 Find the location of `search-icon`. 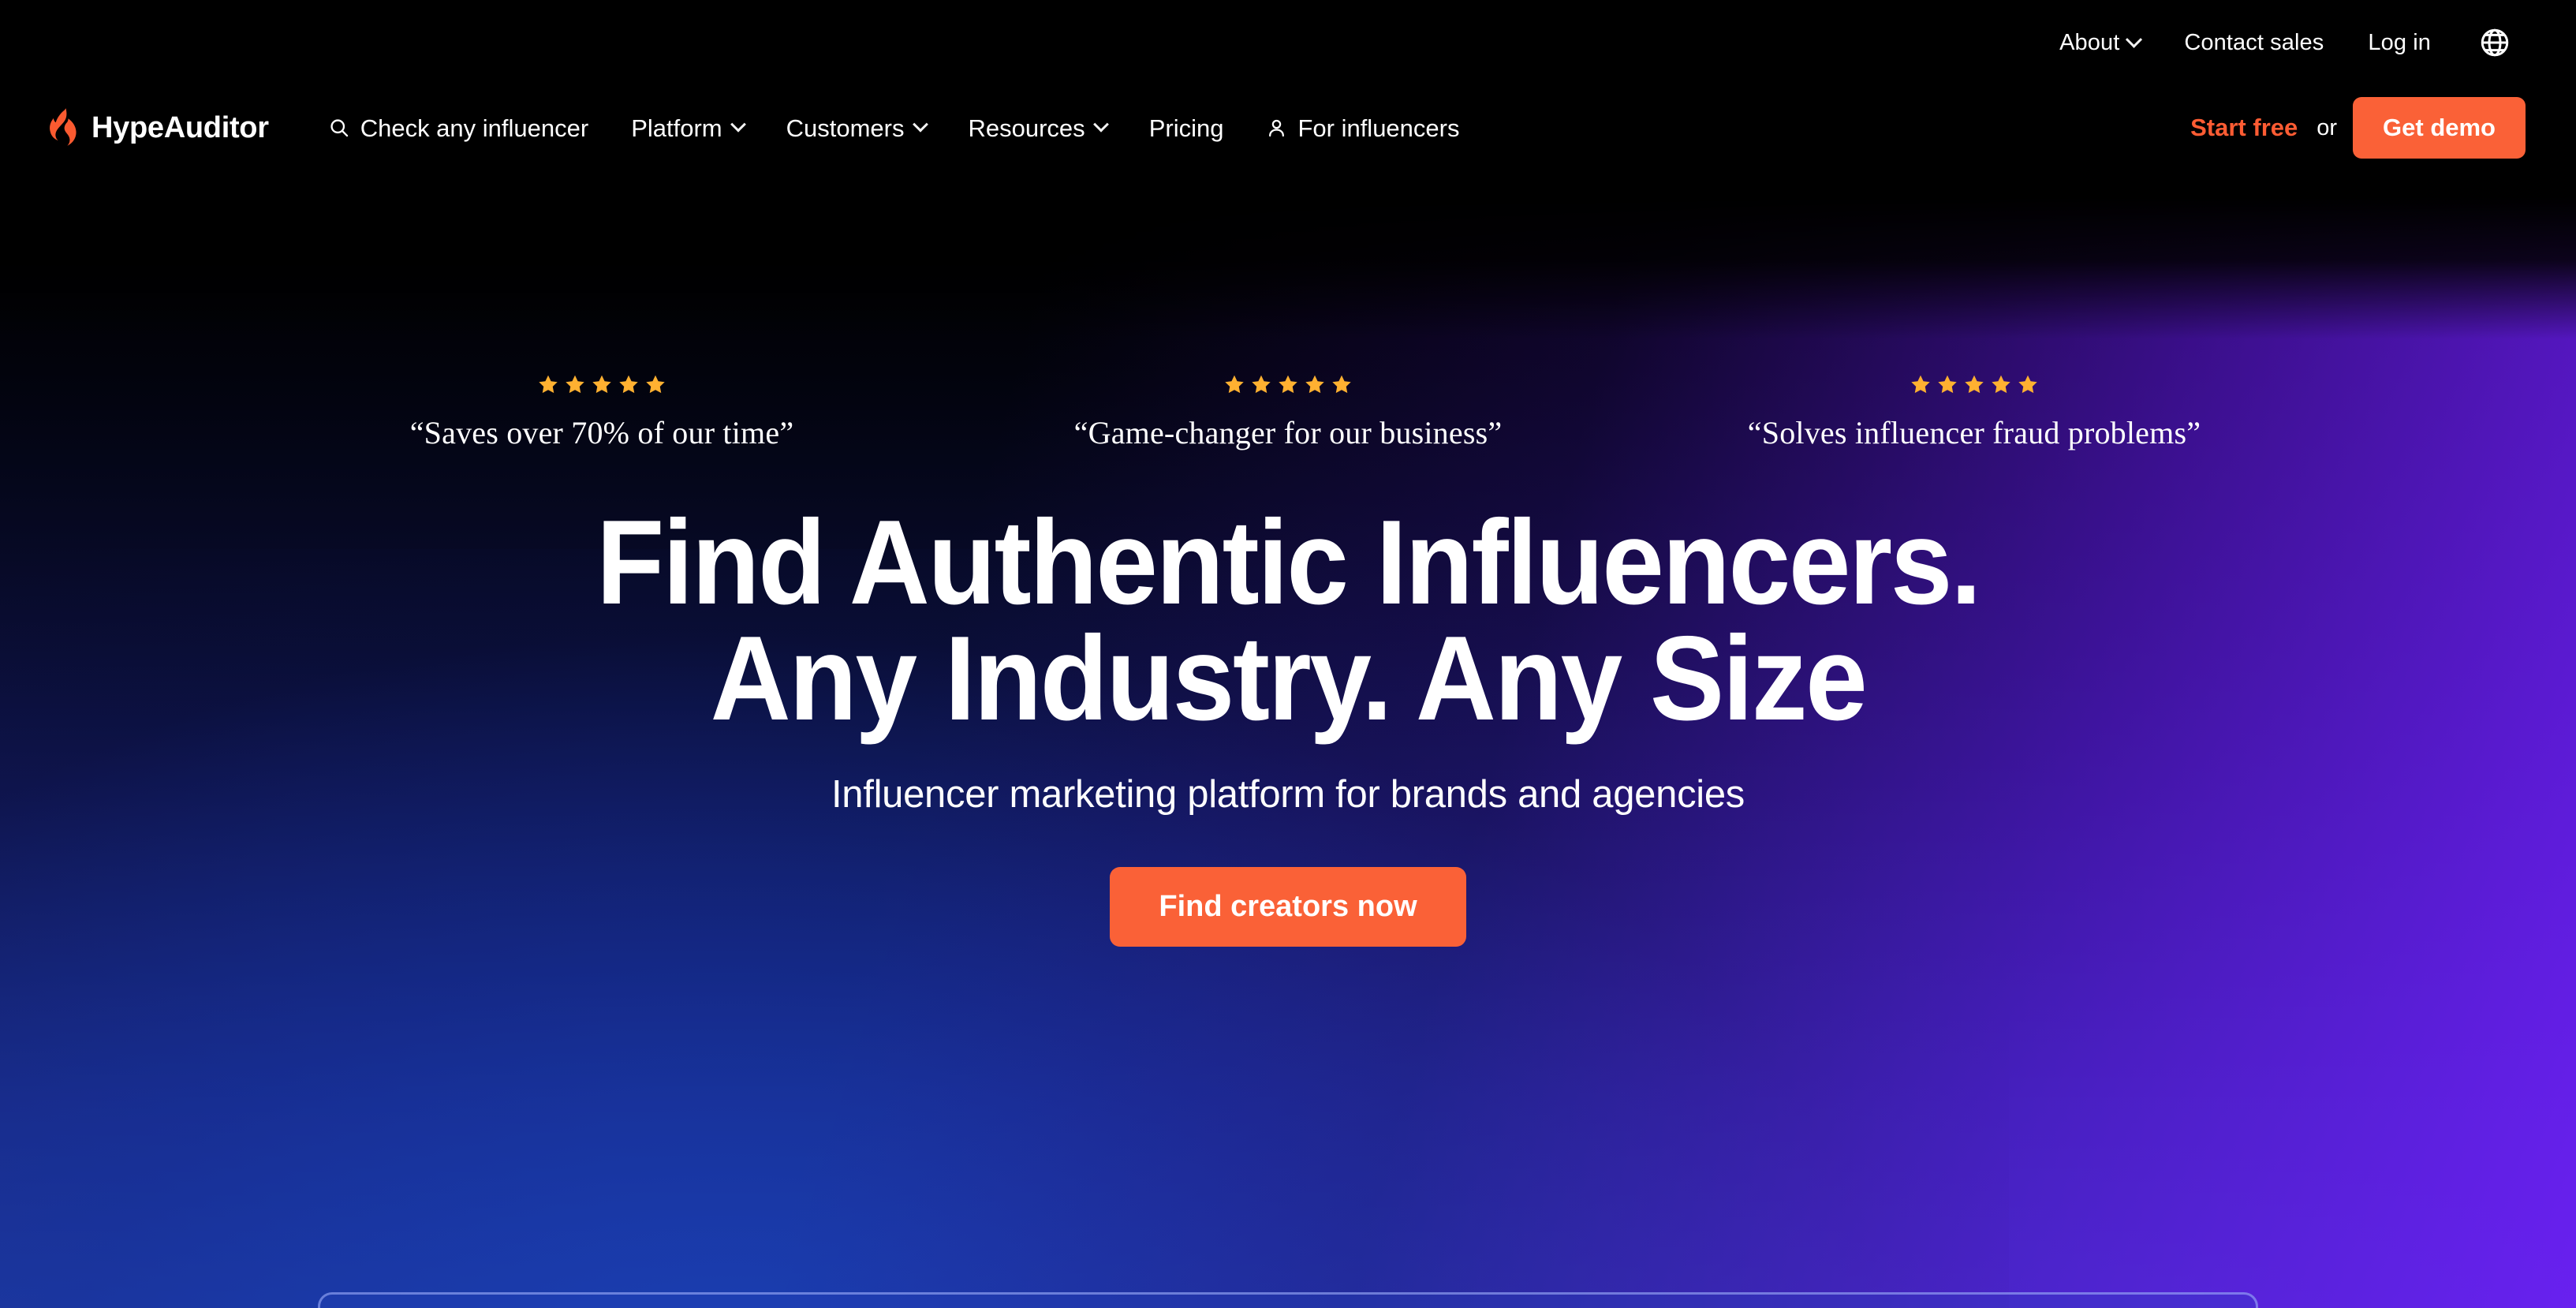

search-icon is located at coordinates (339, 128).